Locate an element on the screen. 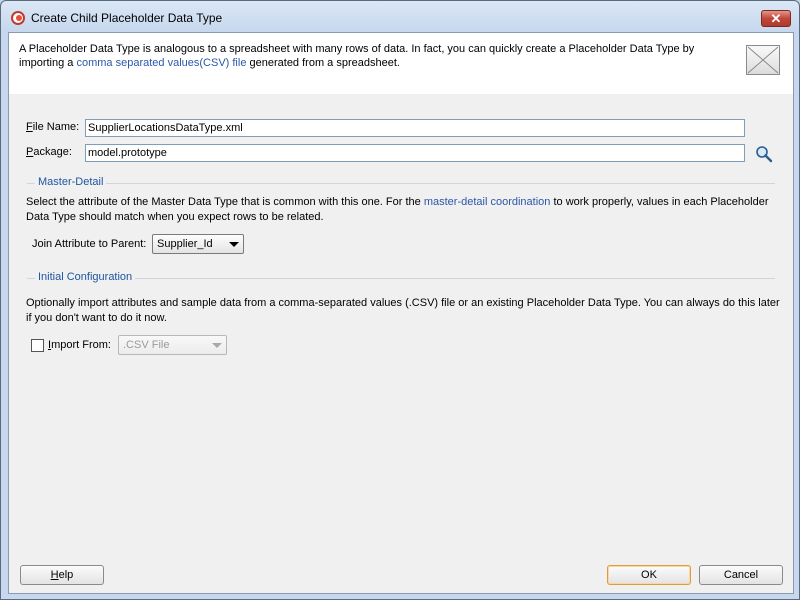 This screenshot has height=600, width=800. file-name-label-text: ile Name: is located at coordinates (56, 127).